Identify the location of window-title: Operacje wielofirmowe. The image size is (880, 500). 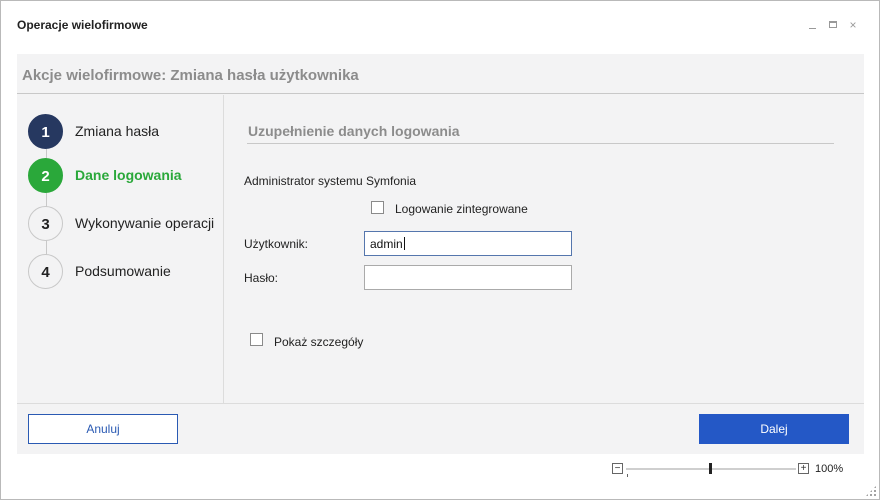
(82, 25).